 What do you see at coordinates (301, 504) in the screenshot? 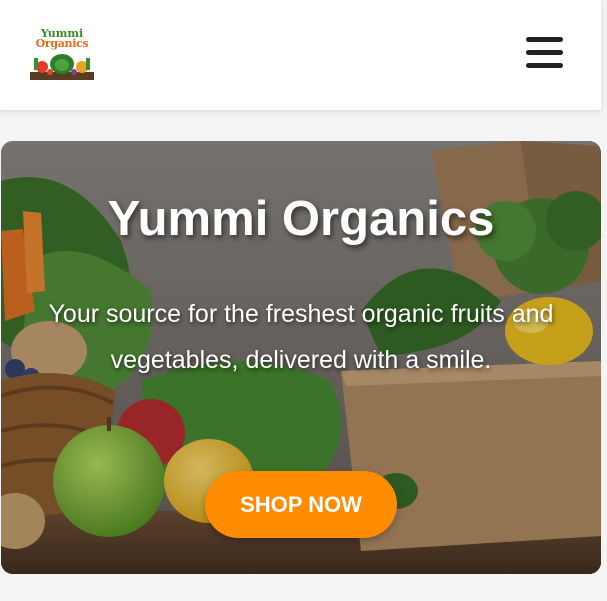
I see `shop-now-button: SHOP NOW` at bounding box center [301, 504].